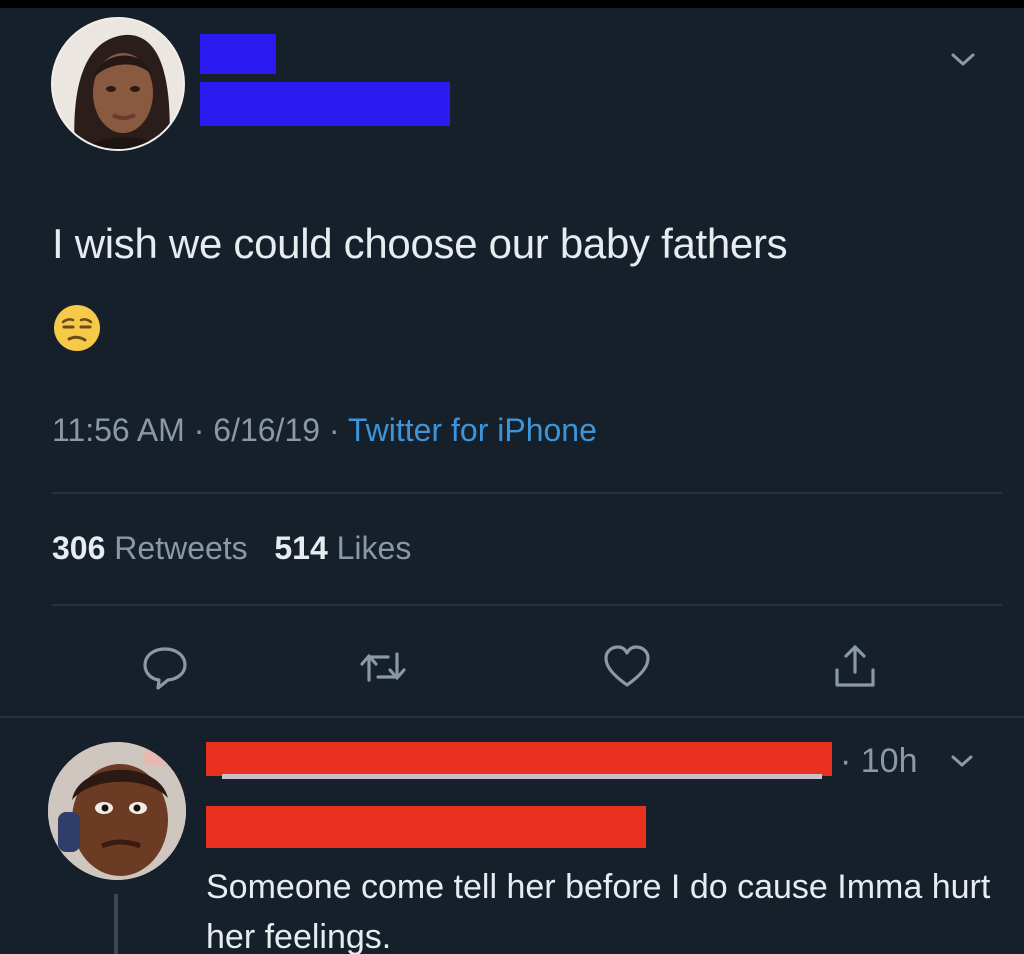 The image size is (1024, 954). I want to click on like-label: Likes, so click(374, 548).